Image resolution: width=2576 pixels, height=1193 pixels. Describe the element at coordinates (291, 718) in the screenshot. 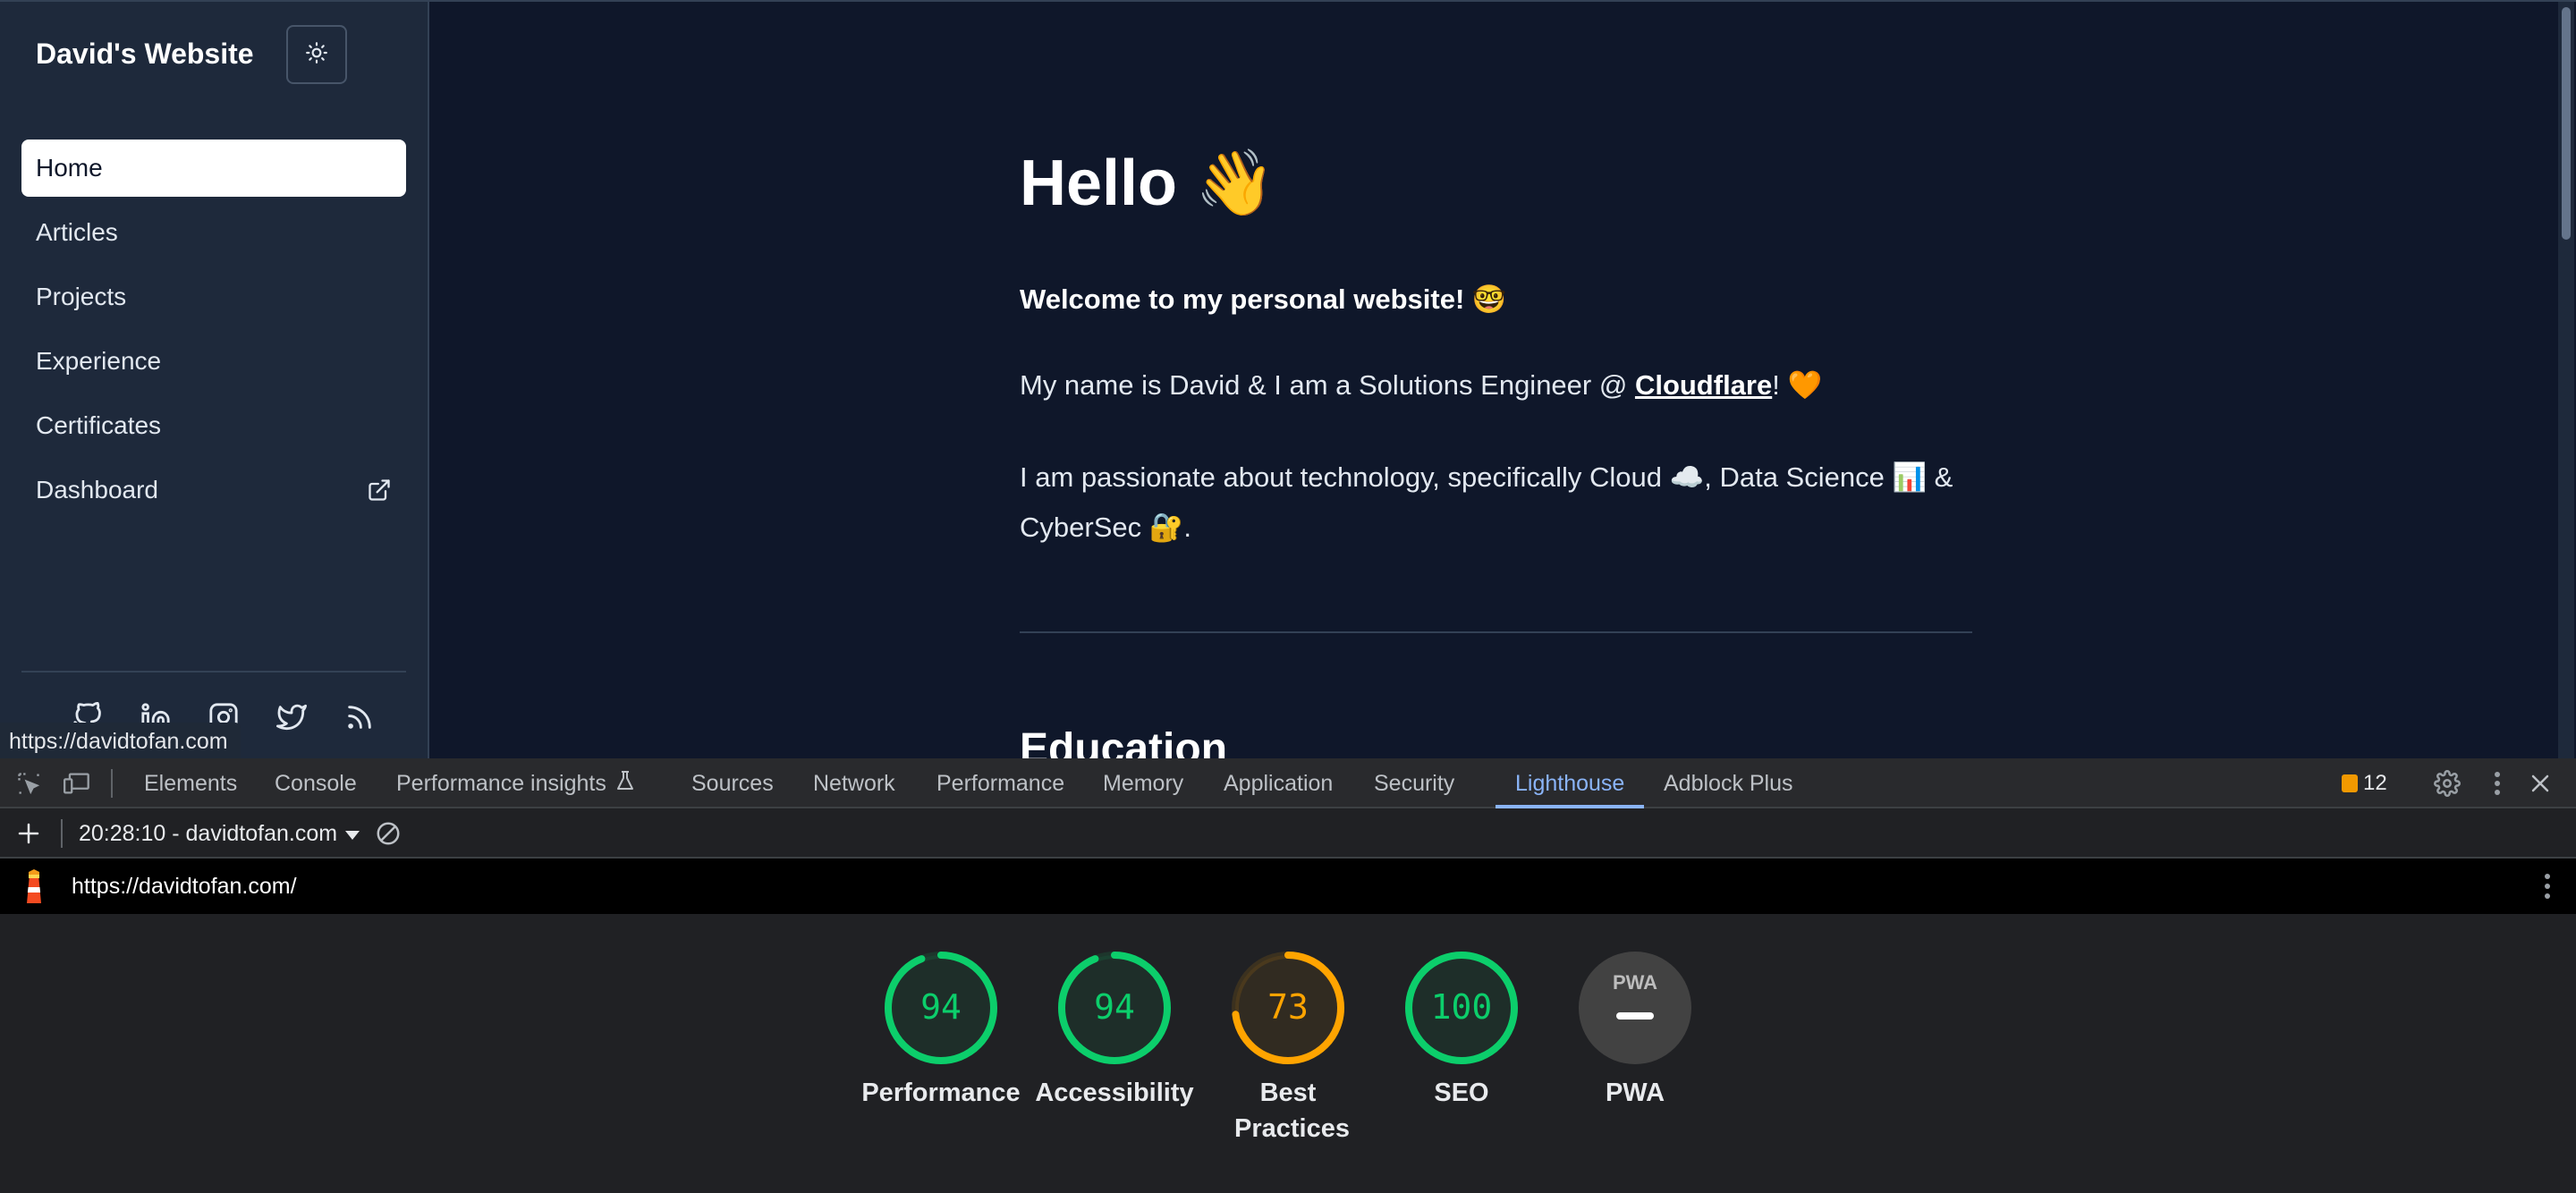

I see `twitter-icon` at that location.